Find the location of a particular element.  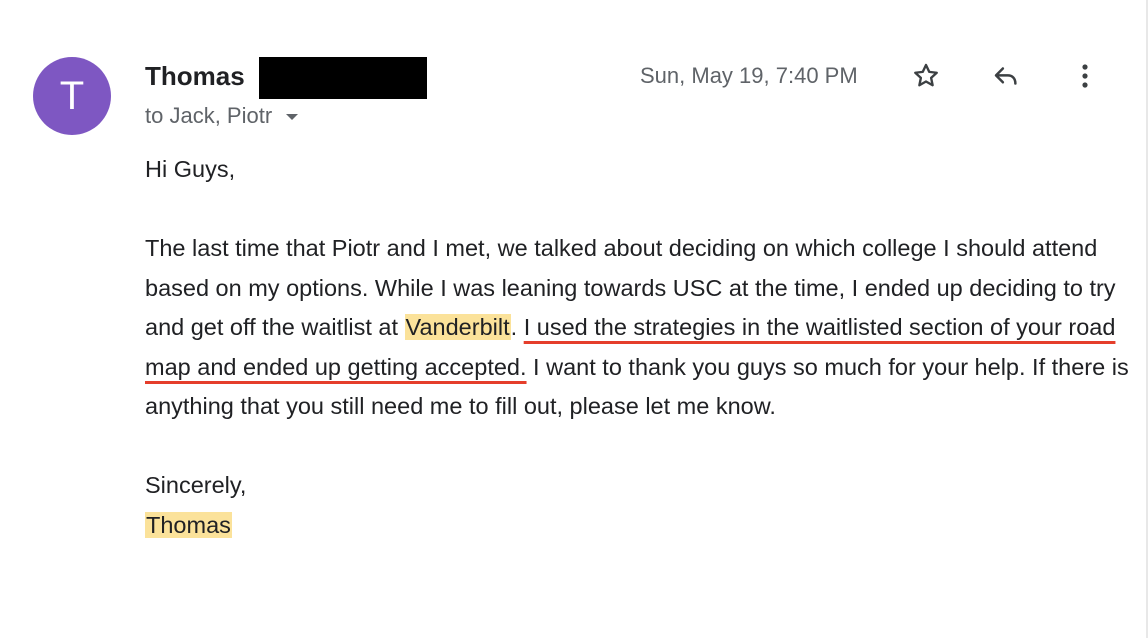

more-options-button is located at coordinates (1085, 76).